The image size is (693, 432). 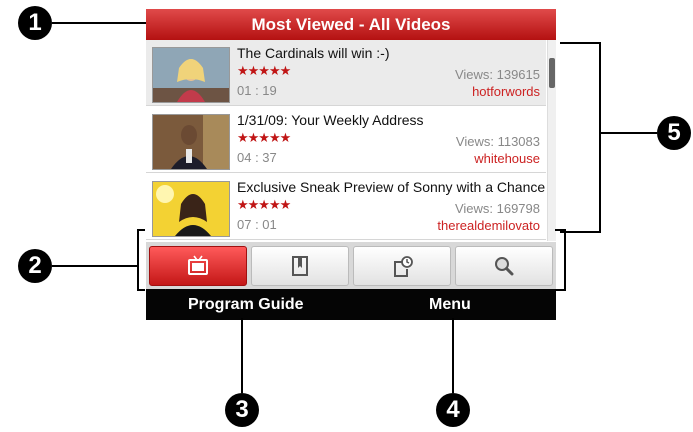 I want to click on callout-2: 2, so click(x=35, y=266).